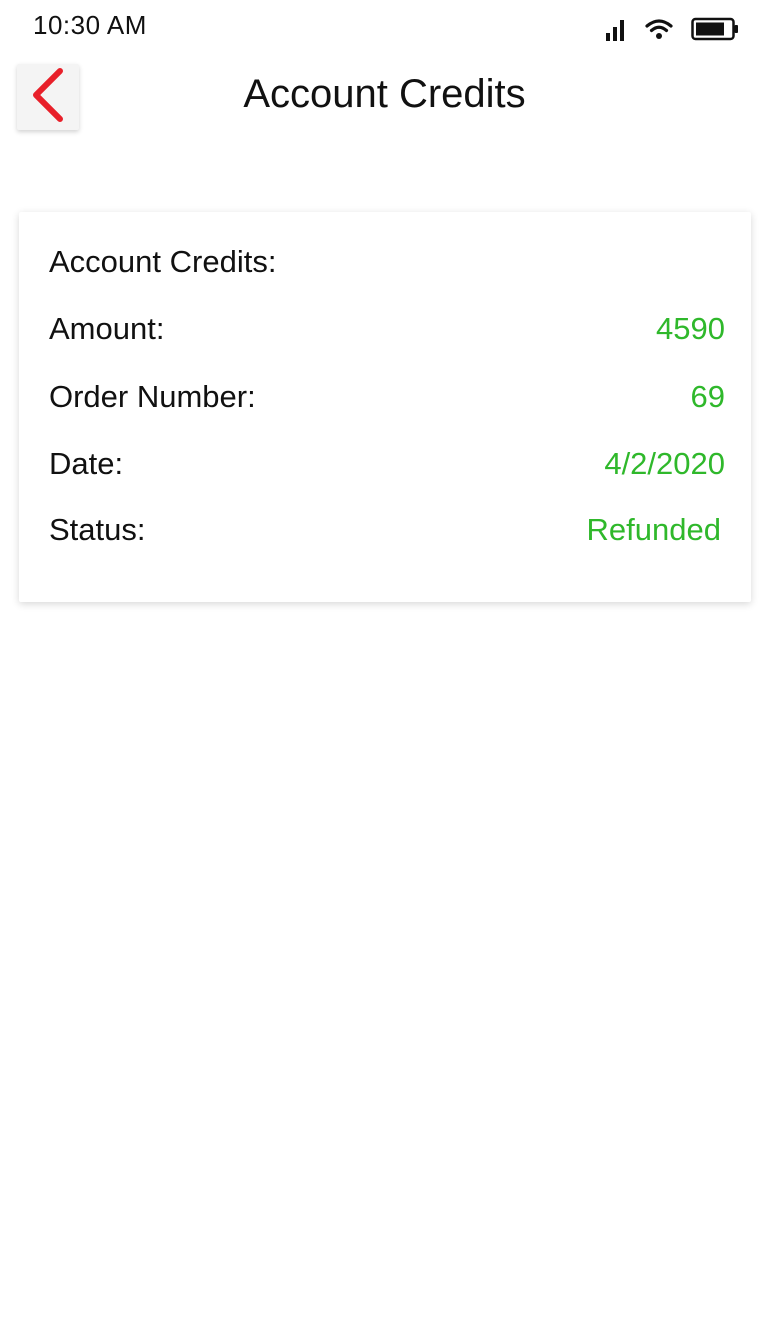  I want to click on order-number-row: Order Number: 69, so click(387, 399).